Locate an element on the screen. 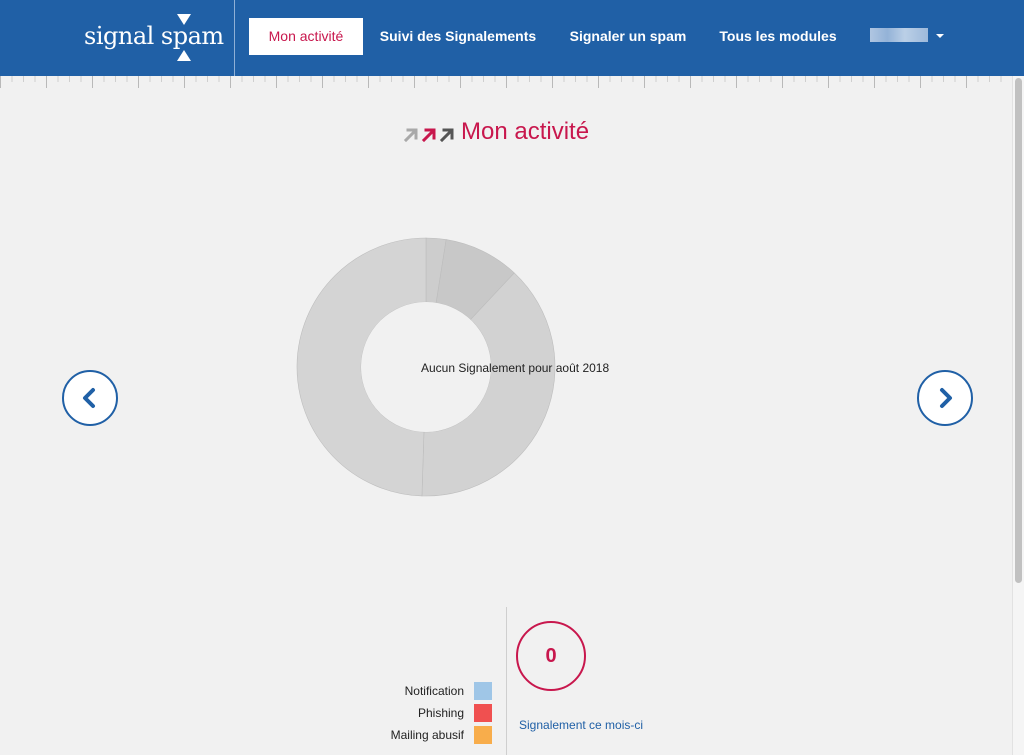 The width and height of the screenshot is (1024, 755). user-menu is located at coordinates (899, 35).